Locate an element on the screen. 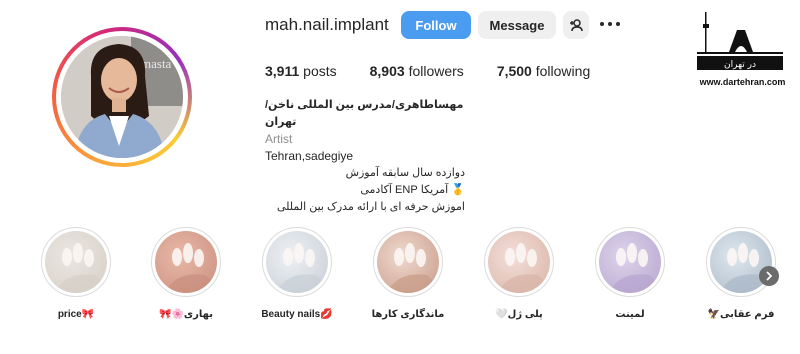  highlight-label: بهاری🌸🎀 is located at coordinates (186, 314).